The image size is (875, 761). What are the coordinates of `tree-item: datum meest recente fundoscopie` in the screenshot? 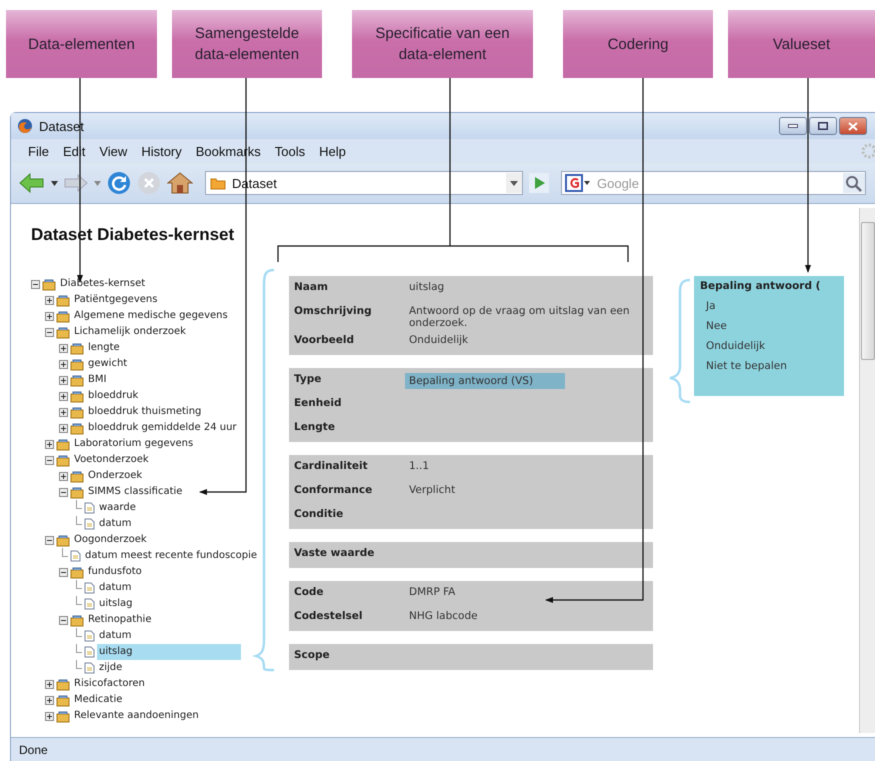 It's located at (171, 556).